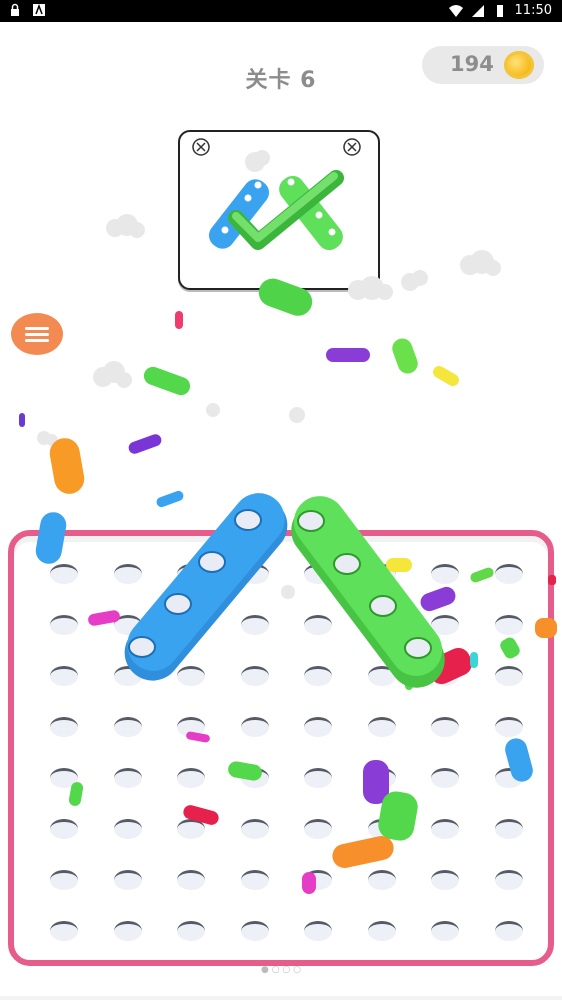 The image size is (562, 1000). I want to click on page-indicator: ● ○ ○ ○, so click(281, 970).